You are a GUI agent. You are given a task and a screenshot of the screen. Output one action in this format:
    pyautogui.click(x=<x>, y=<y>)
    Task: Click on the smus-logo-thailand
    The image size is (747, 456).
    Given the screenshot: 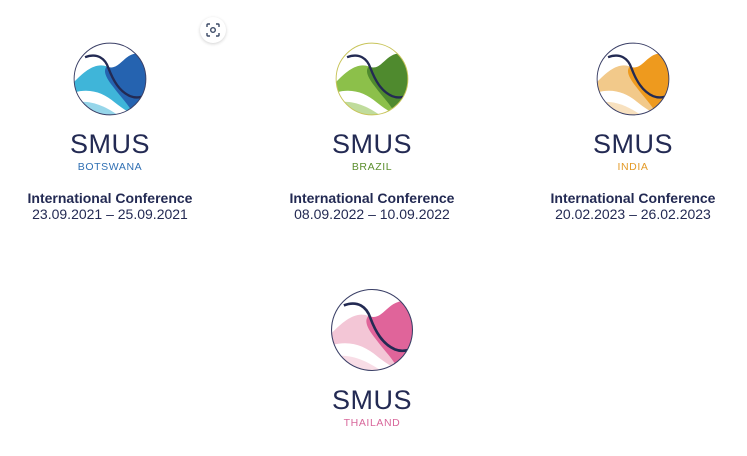 What is the action you would take?
    pyautogui.click(x=372, y=330)
    